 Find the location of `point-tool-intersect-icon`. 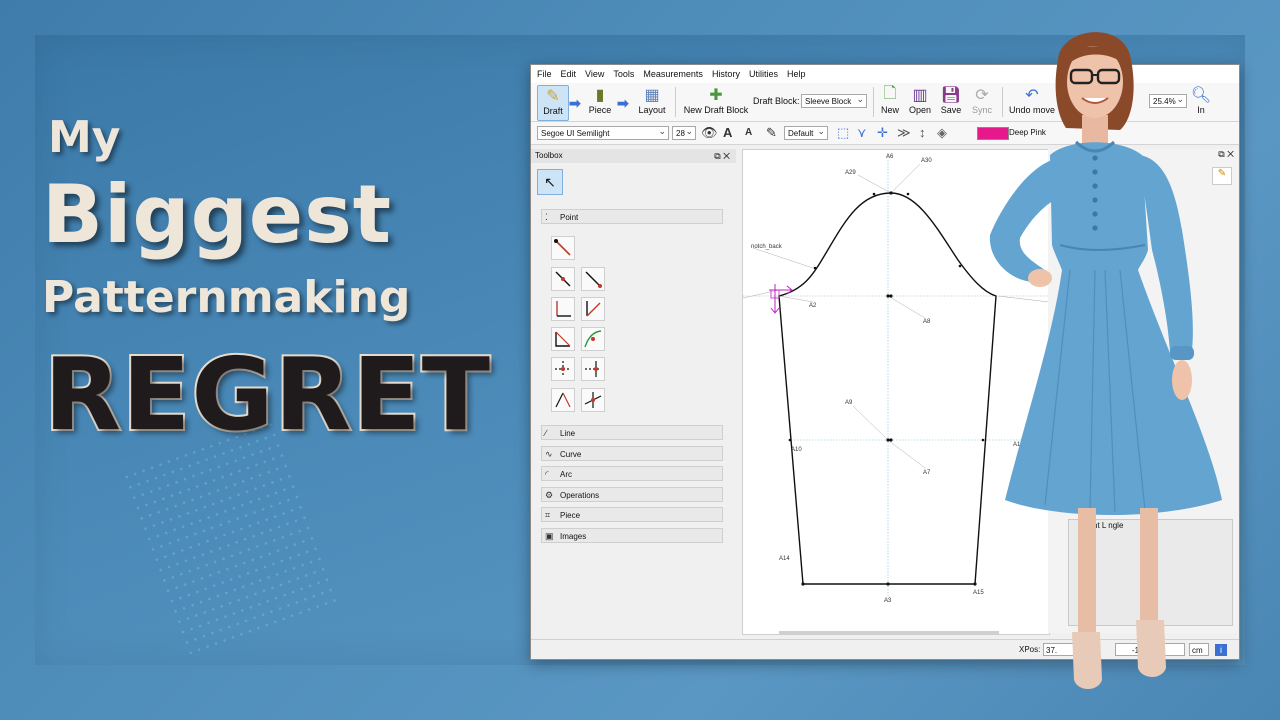

point-tool-intersect-icon is located at coordinates (563, 369).